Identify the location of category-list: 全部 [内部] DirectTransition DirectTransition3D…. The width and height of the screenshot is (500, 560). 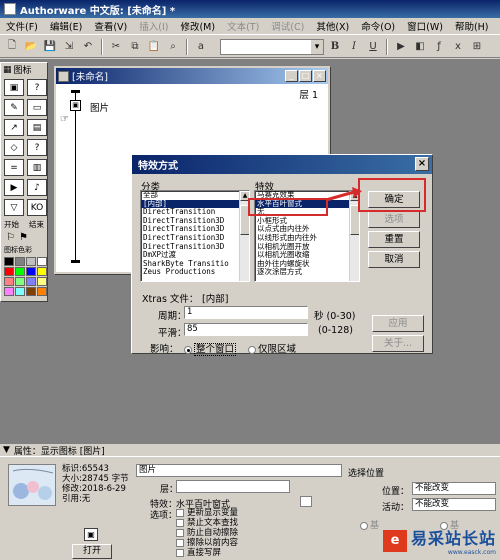
(195, 236).